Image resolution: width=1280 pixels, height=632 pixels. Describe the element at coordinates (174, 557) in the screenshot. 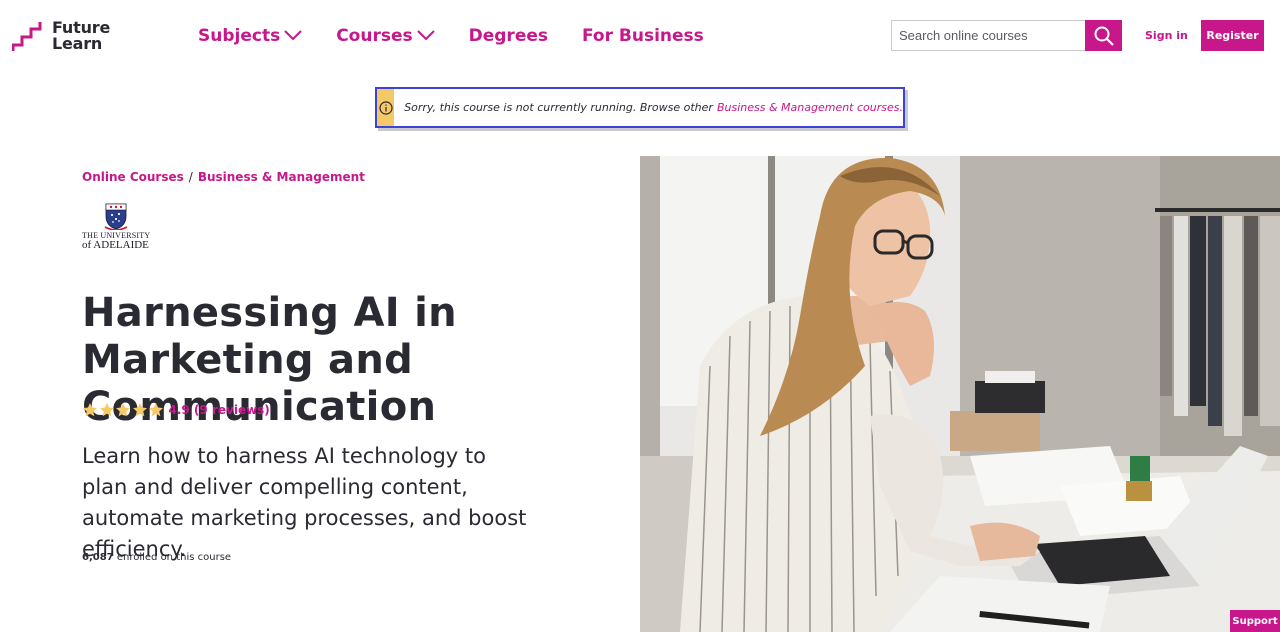

I see `enrolled-label: enrolled on this course` at that location.